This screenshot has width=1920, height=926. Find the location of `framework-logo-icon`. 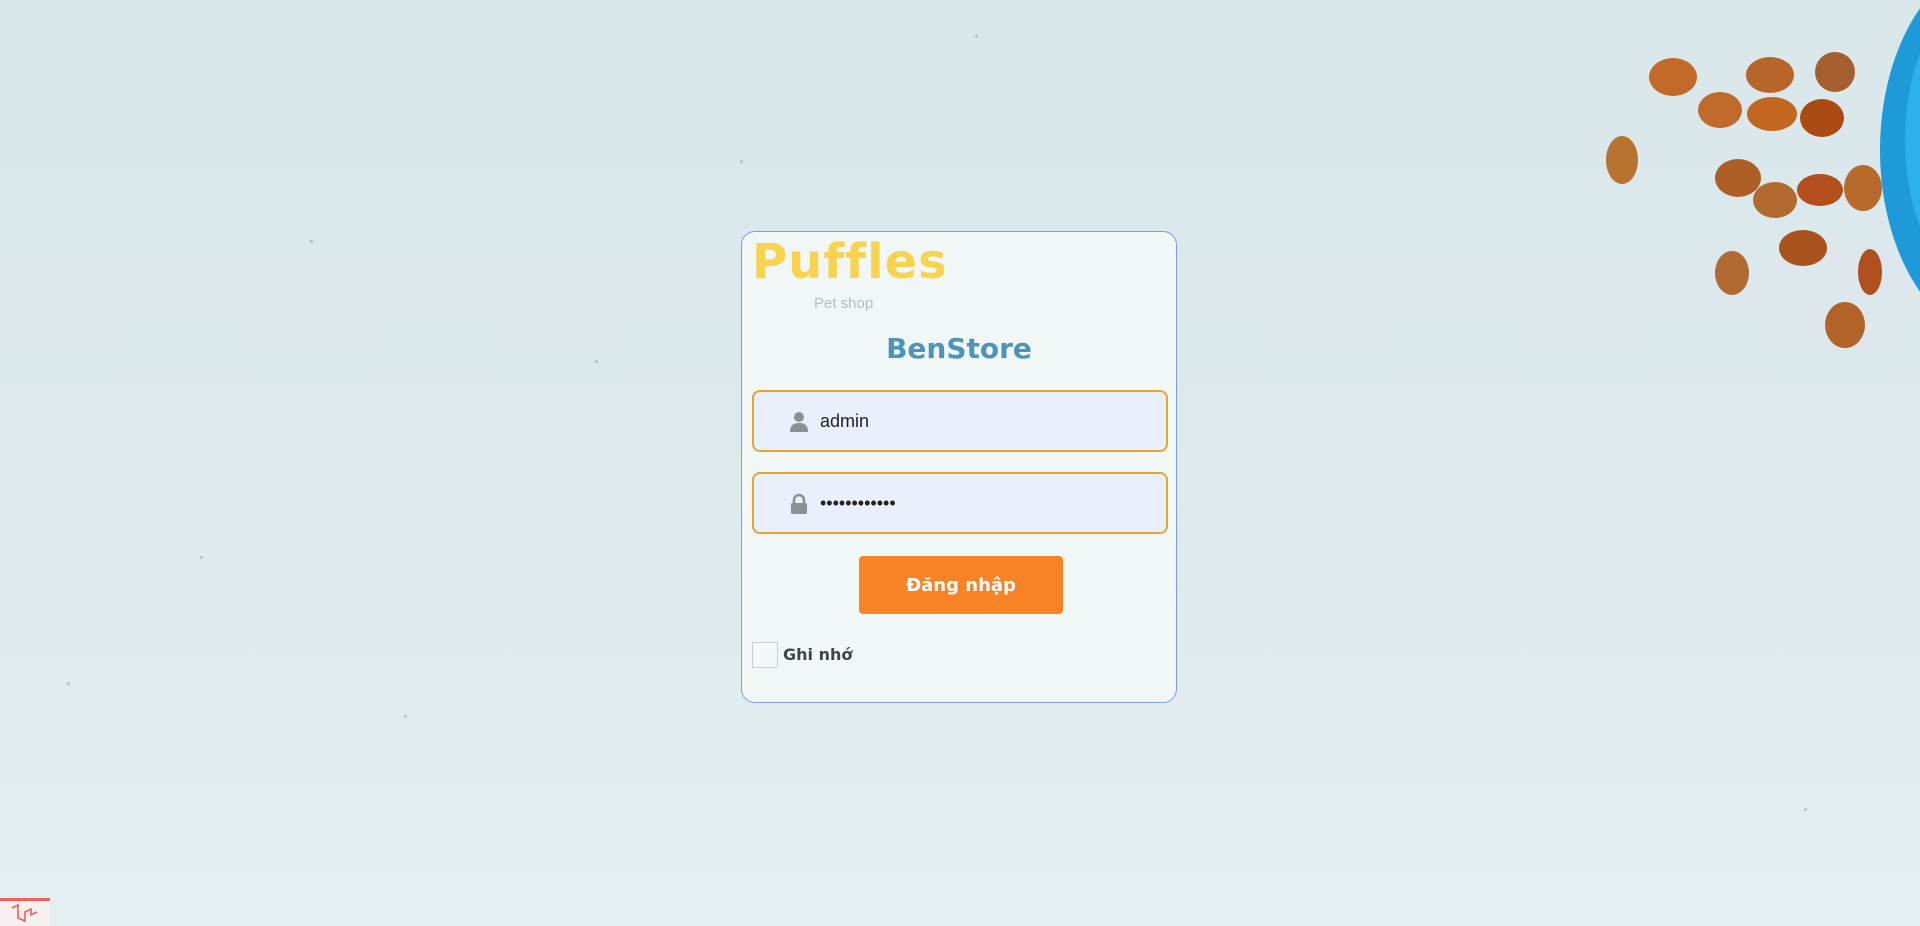

framework-logo-icon is located at coordinates (24, 913).